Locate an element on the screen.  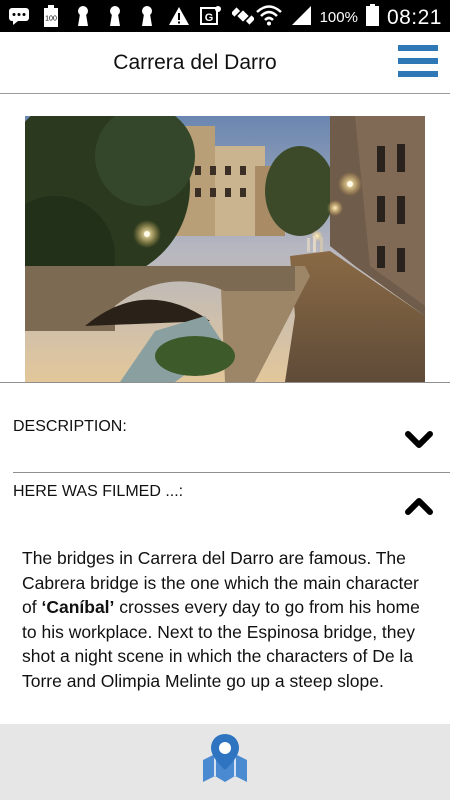
g-sync-icon: G is located at coordinates (211, 16).